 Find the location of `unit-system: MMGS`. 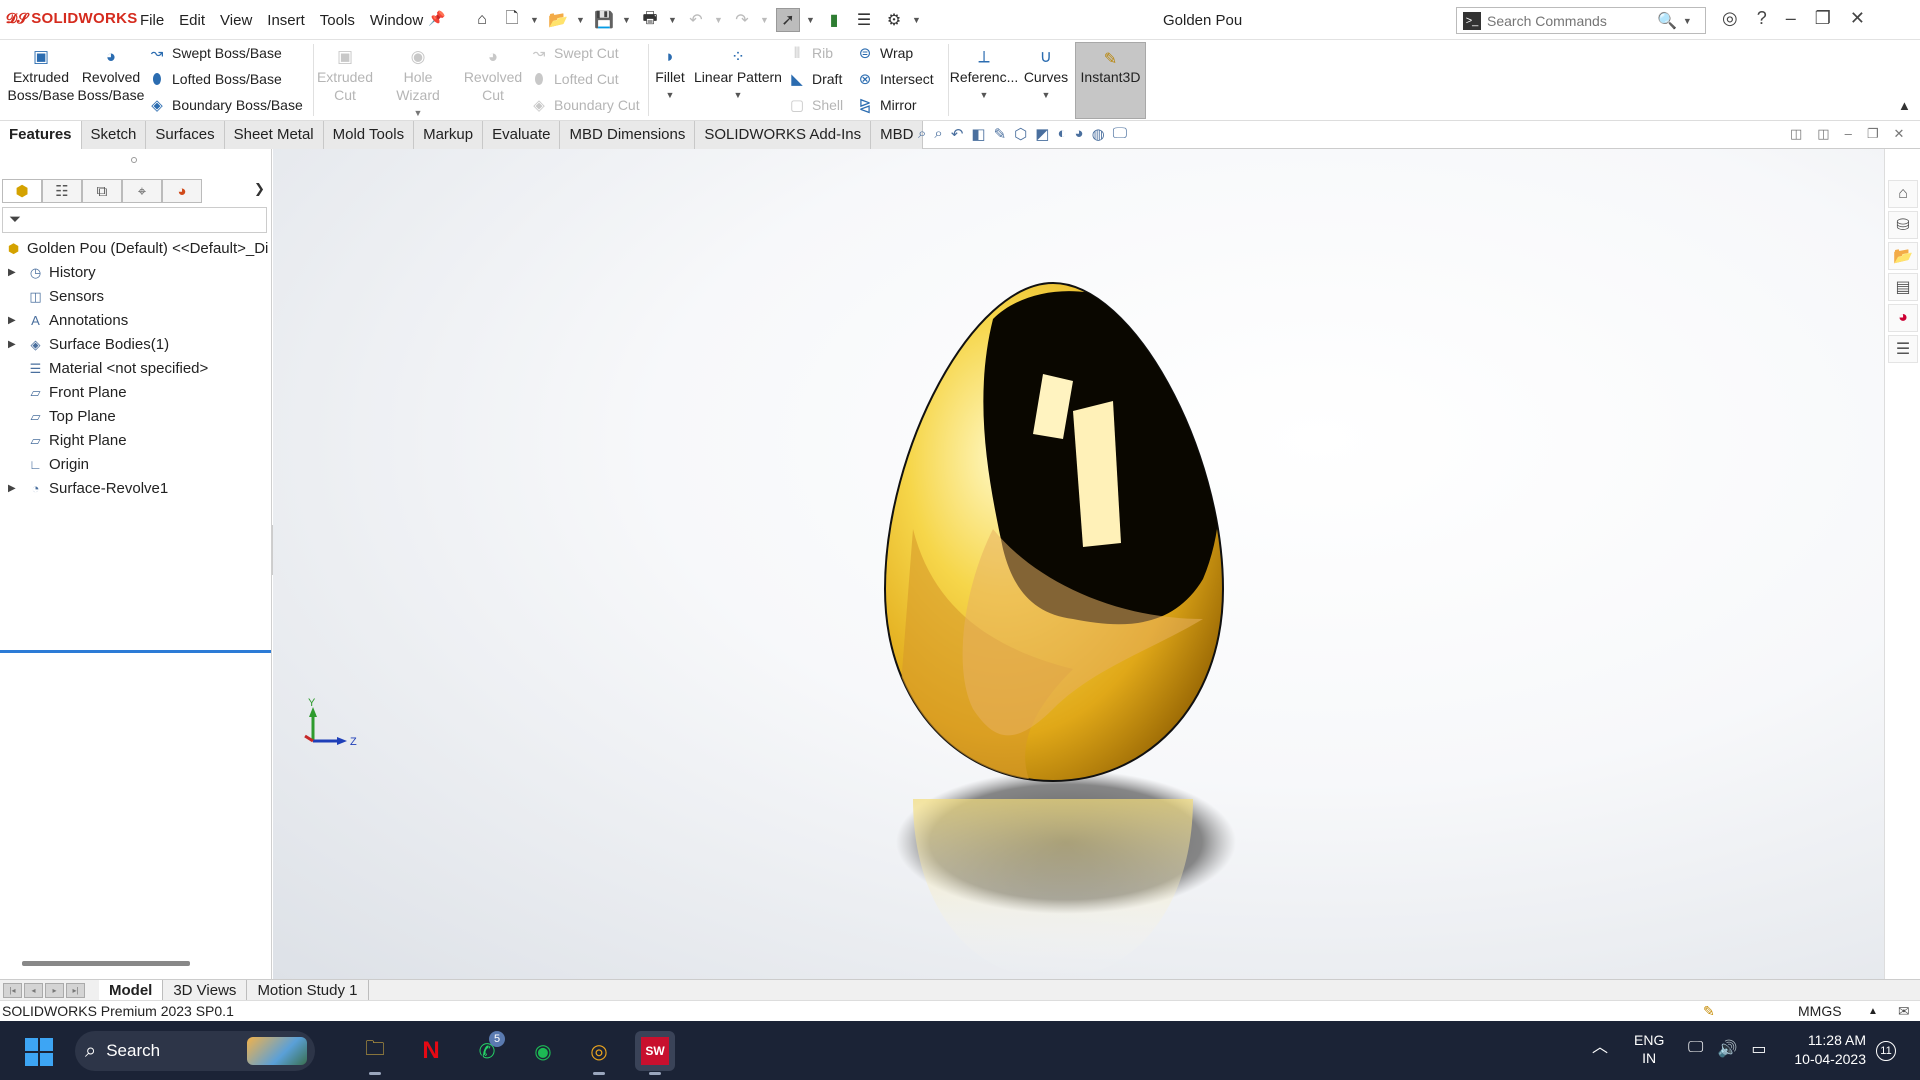

unit-system: MMGS is located at coordinates (1820, 1011).